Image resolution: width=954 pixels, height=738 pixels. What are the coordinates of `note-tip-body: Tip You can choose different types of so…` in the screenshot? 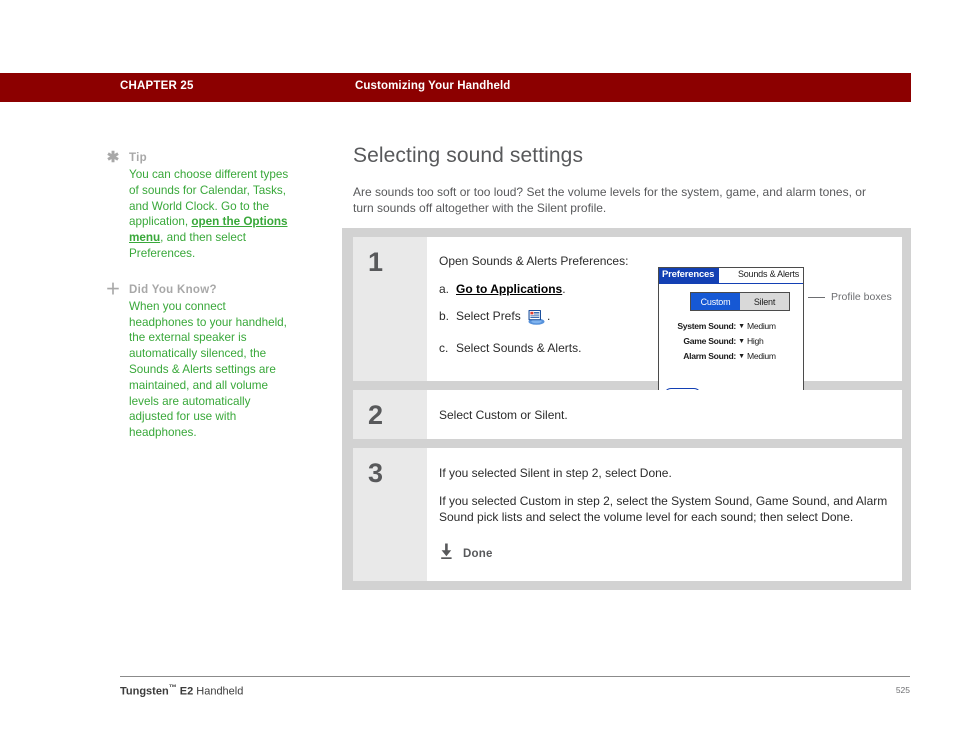 It's located at (209, 206).